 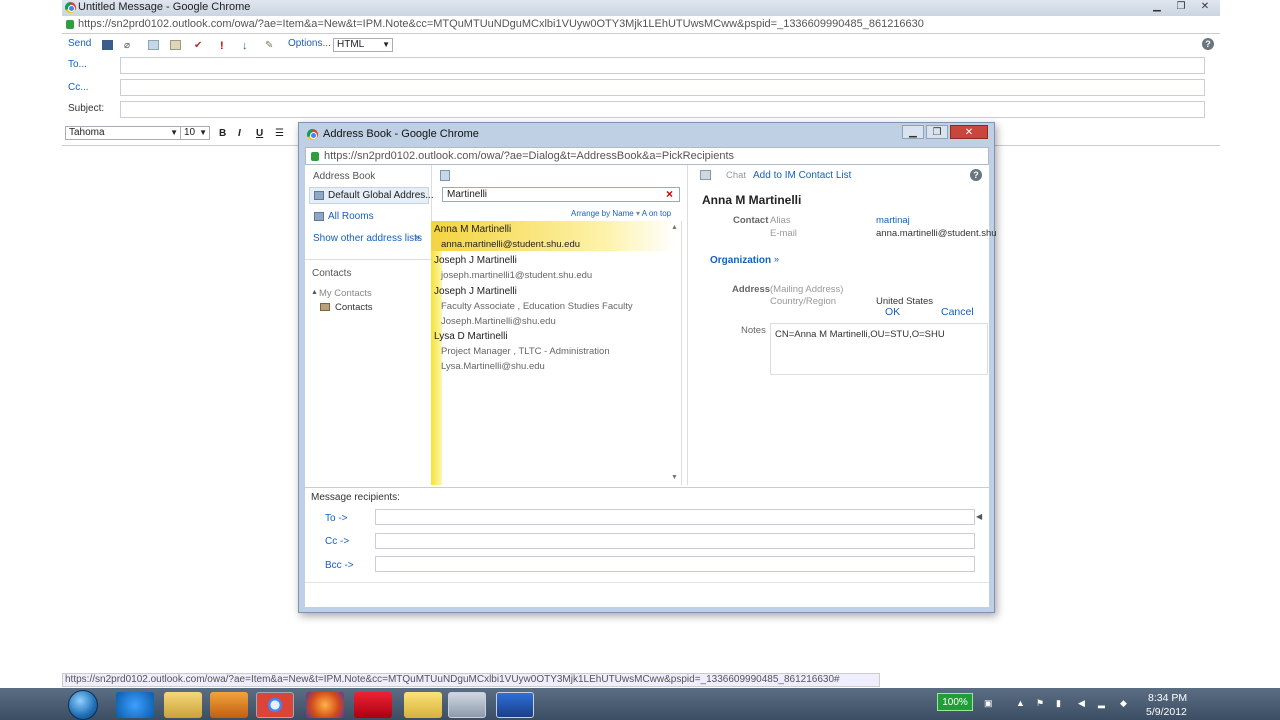 I want to click on tray-device-icon: ▣, so click(x=989, y=703).